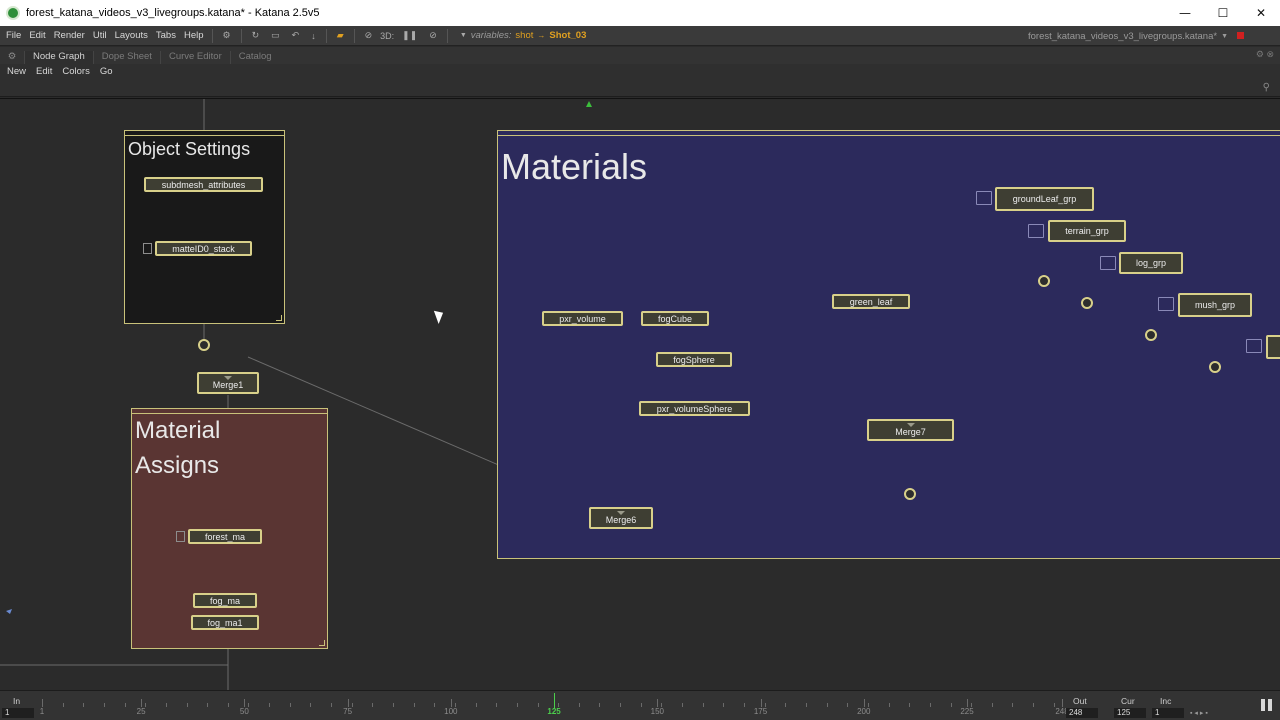 This screenshot has height=720, width=1280. Describe the element at coordinates (16, 71) in the screenshot. I see `menu-new: New` at that location.